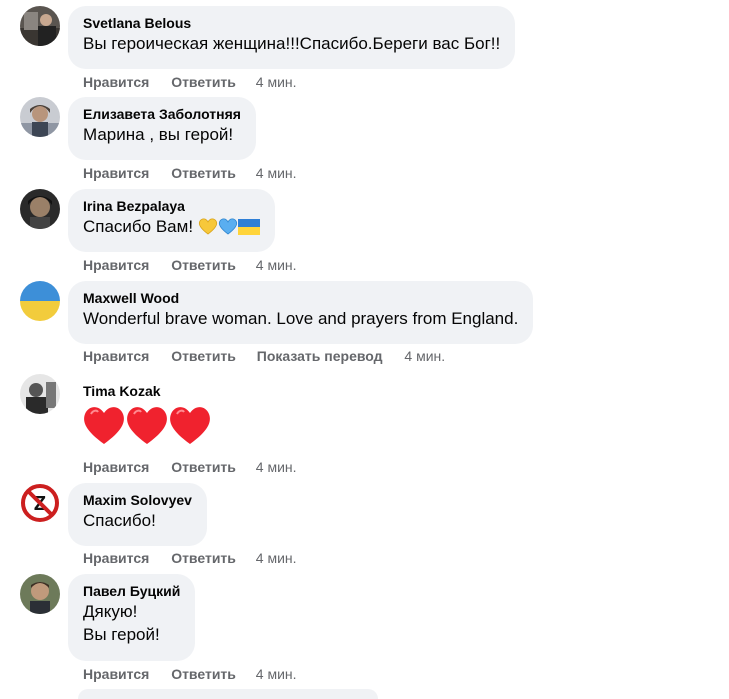 Image resolution: width=729 pixels, height=699 pixels. Describe the element at coordinates (110, 611) in the screenshot. I see `comment-text-line: Дякую!` at that location.